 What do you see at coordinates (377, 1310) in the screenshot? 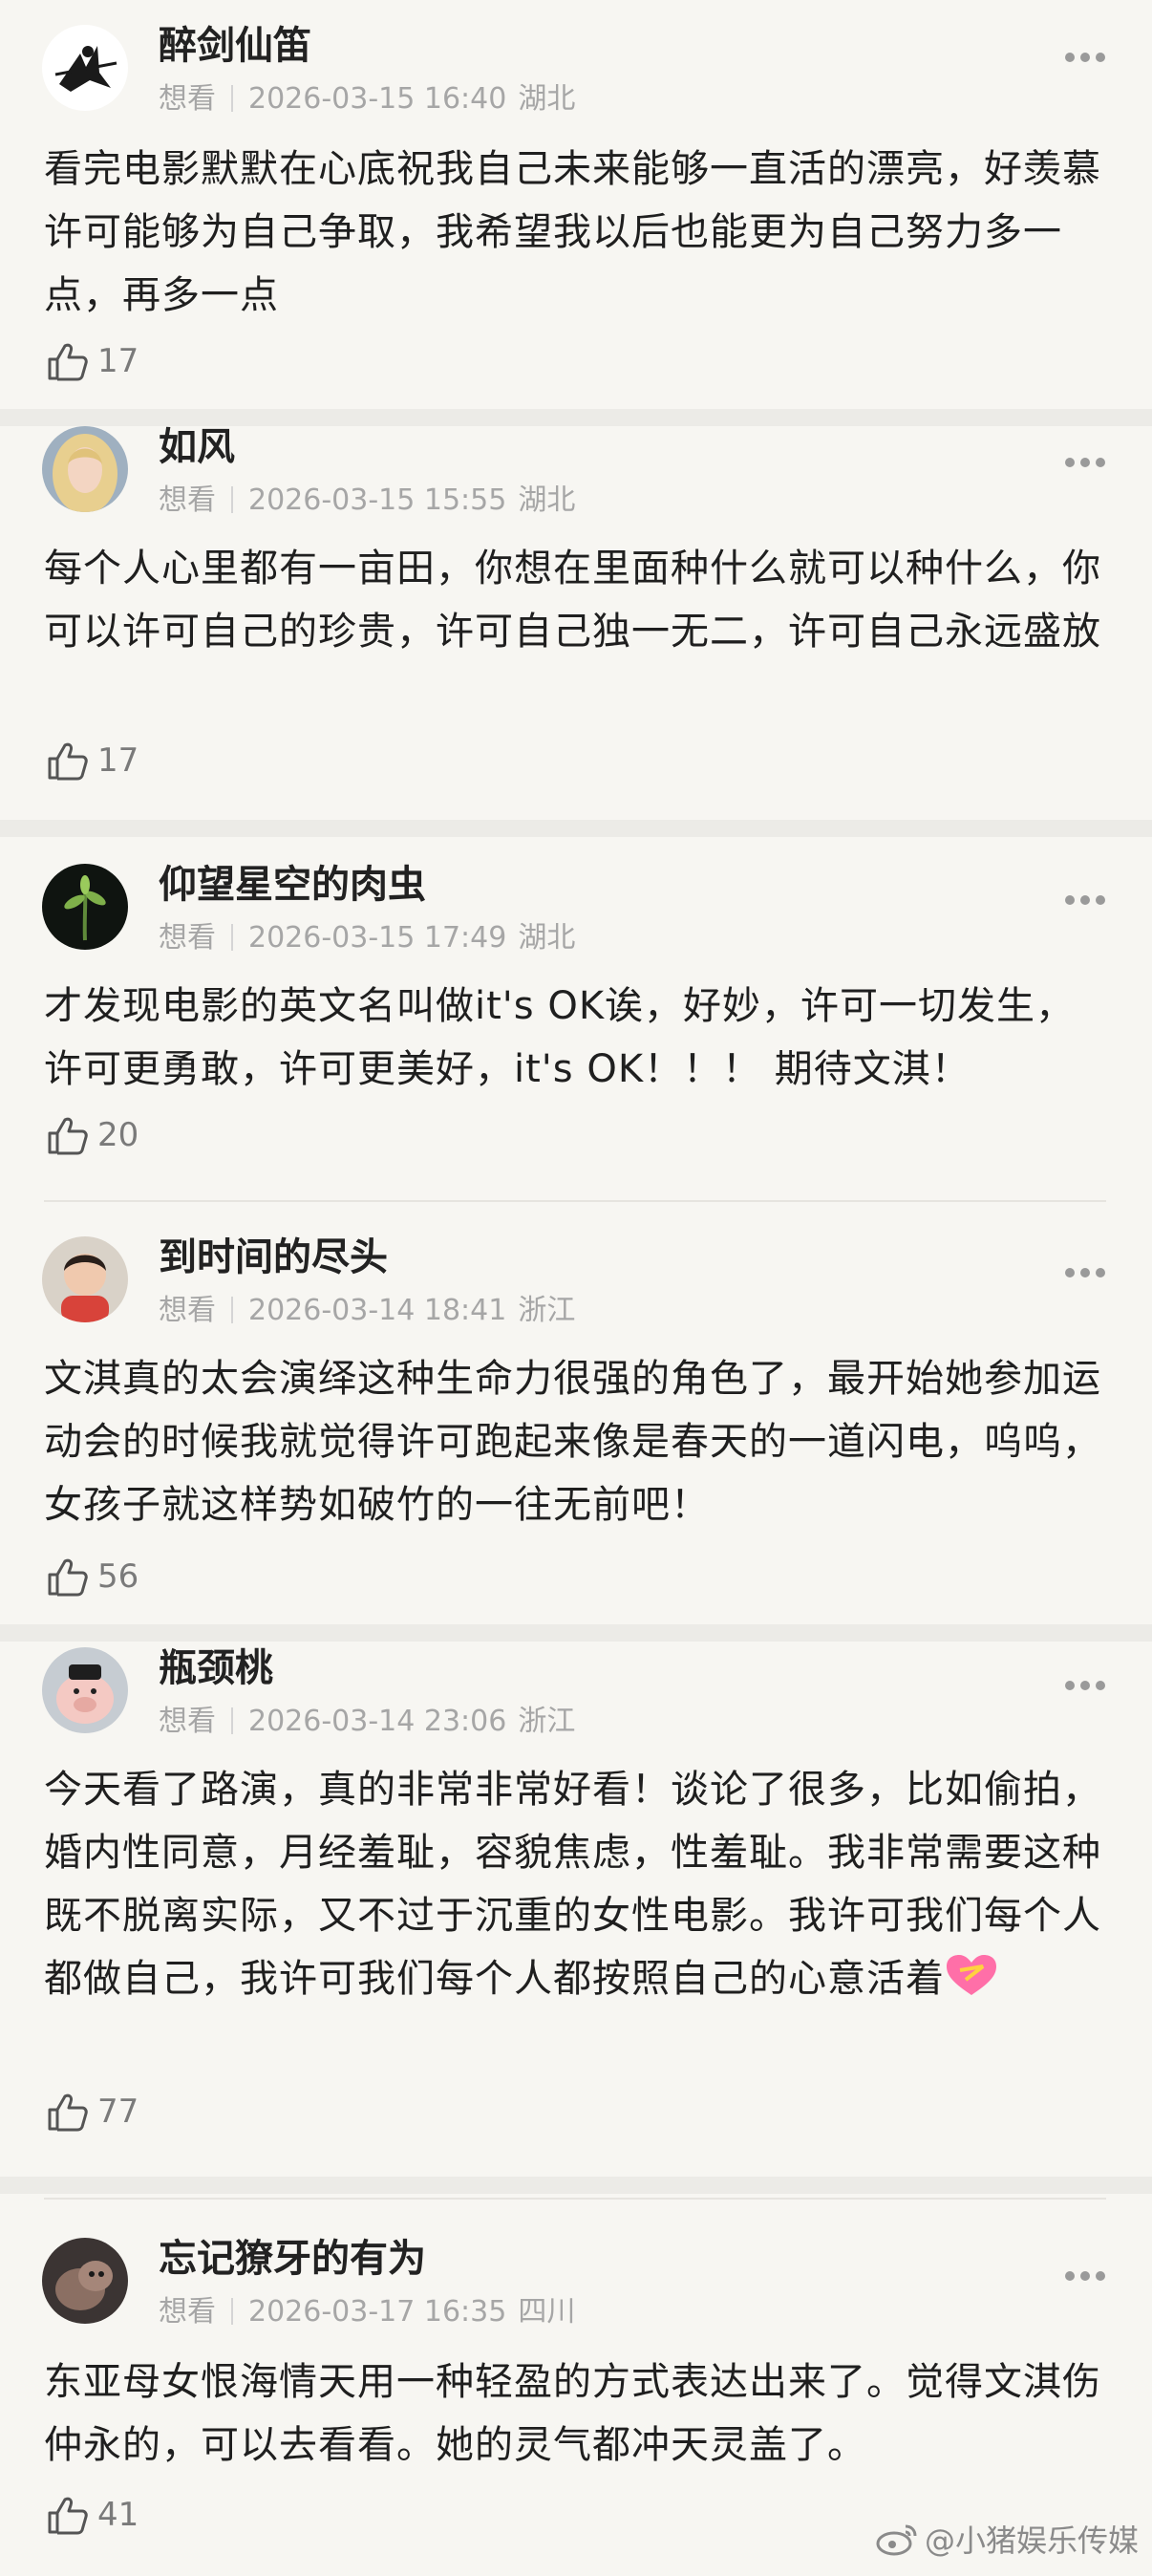
I see `timestamp: 2026-03-14 18:41` at bounding box center [377, 1310].